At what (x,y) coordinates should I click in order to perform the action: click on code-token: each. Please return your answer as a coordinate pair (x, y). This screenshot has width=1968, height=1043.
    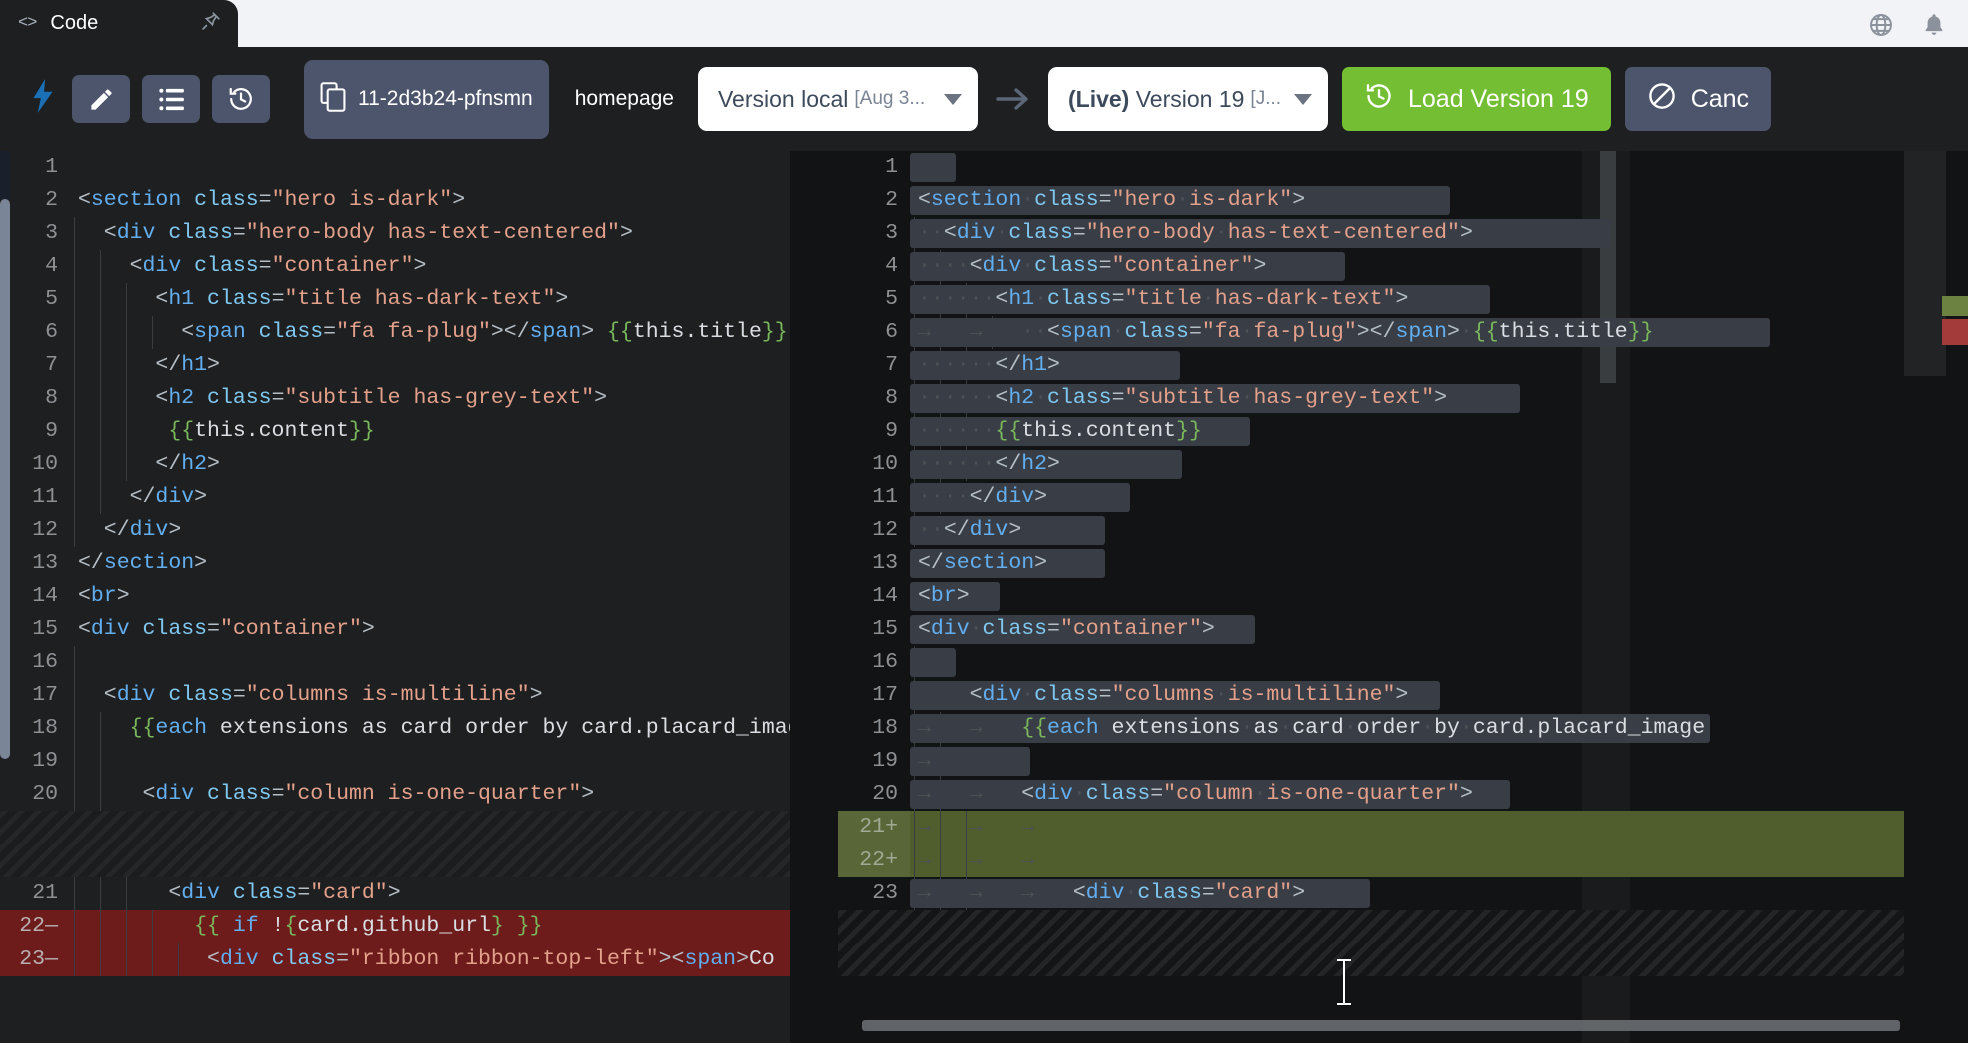
    Looking at the image, I should click on (1073, 728).